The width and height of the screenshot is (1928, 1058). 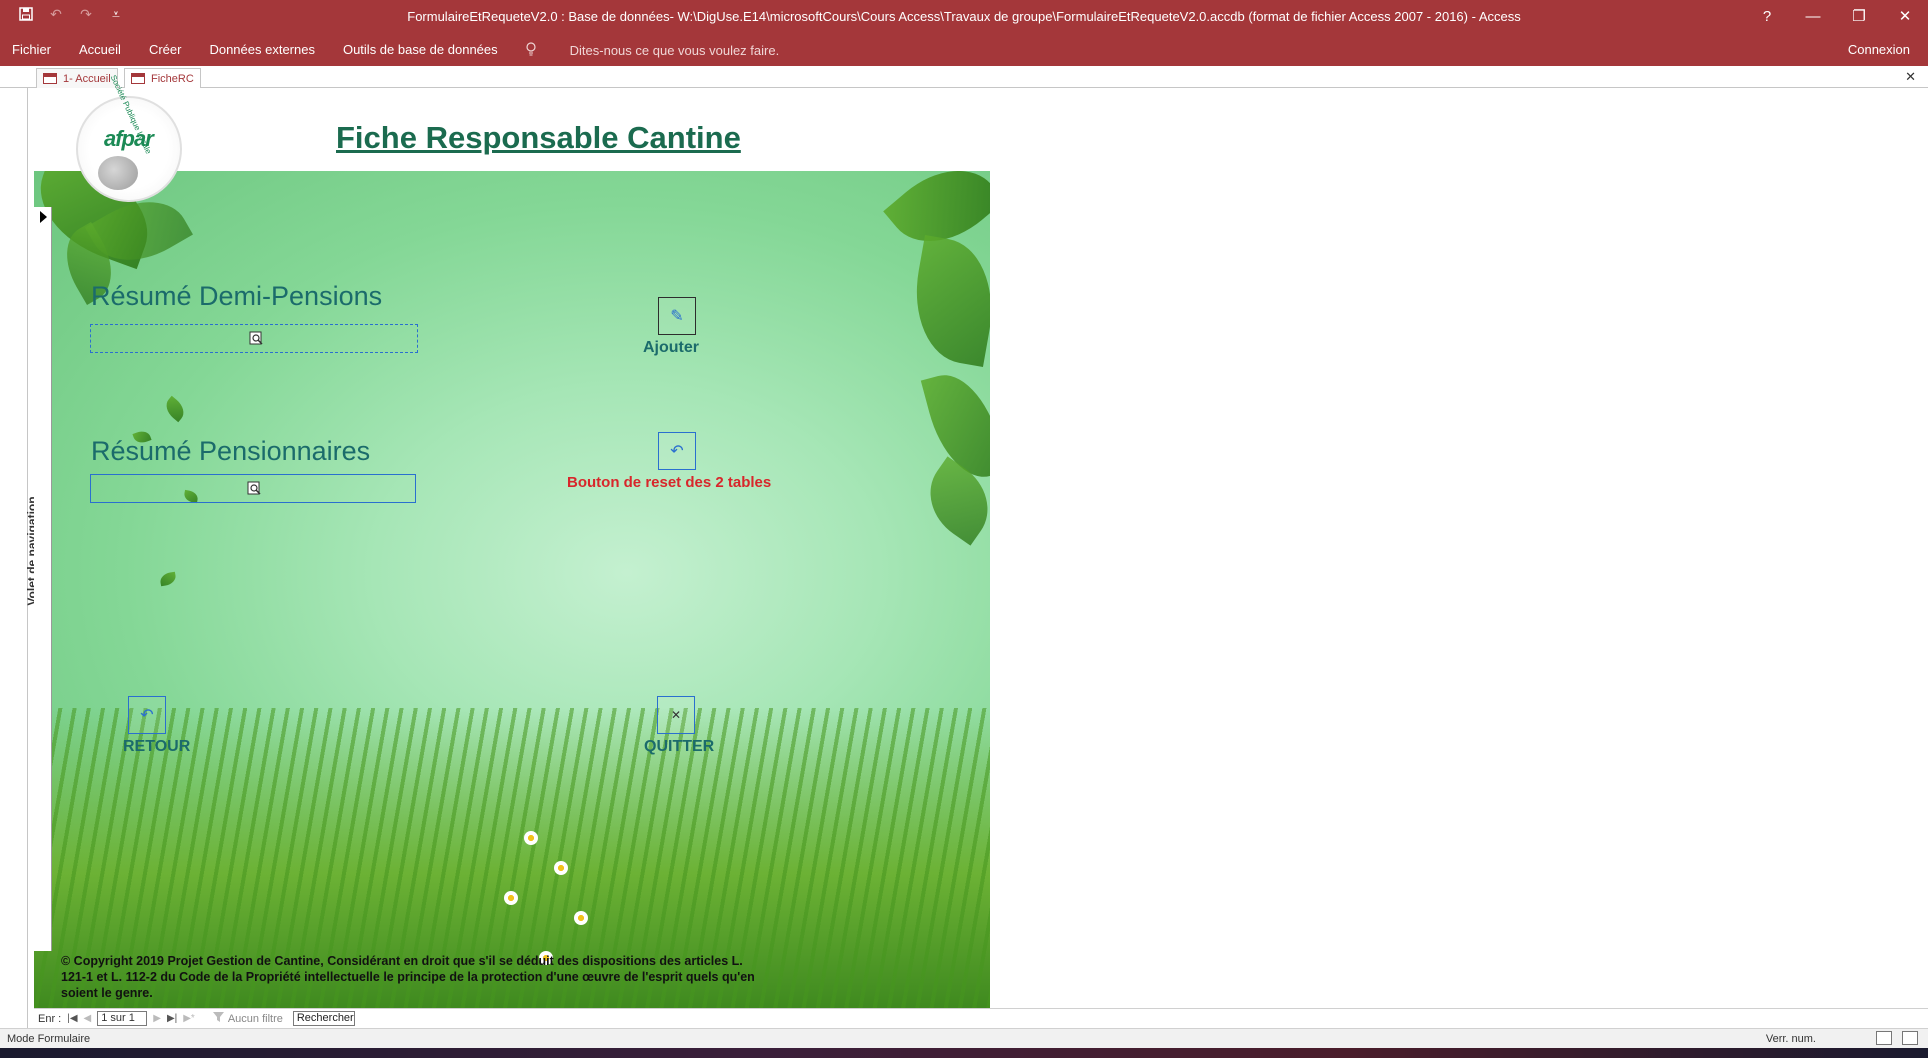 I want to click on afpa-logo: afpar Société Publique Locale, so click(x=129, y=138).